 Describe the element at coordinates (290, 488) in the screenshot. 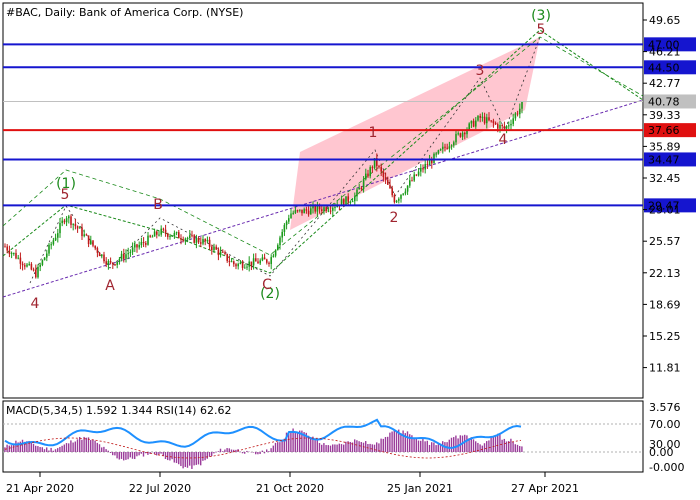

I see `x-tick-label: 21 Oct 2020` at that location.